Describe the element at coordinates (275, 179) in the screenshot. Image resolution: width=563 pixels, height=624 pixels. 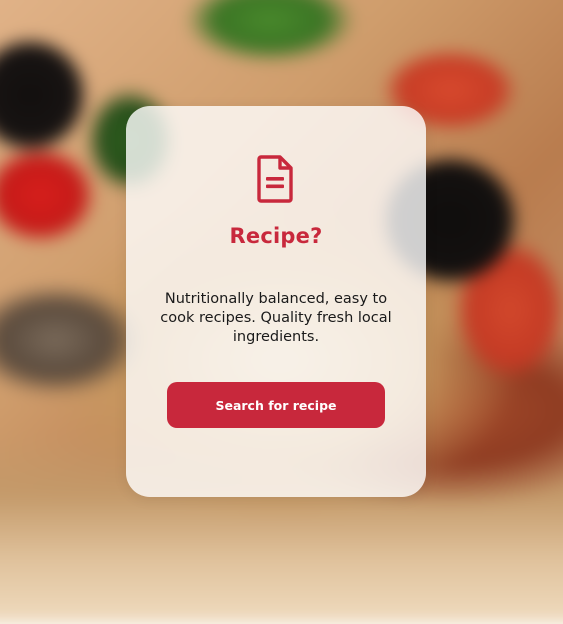
I see `document-icon` at that location.